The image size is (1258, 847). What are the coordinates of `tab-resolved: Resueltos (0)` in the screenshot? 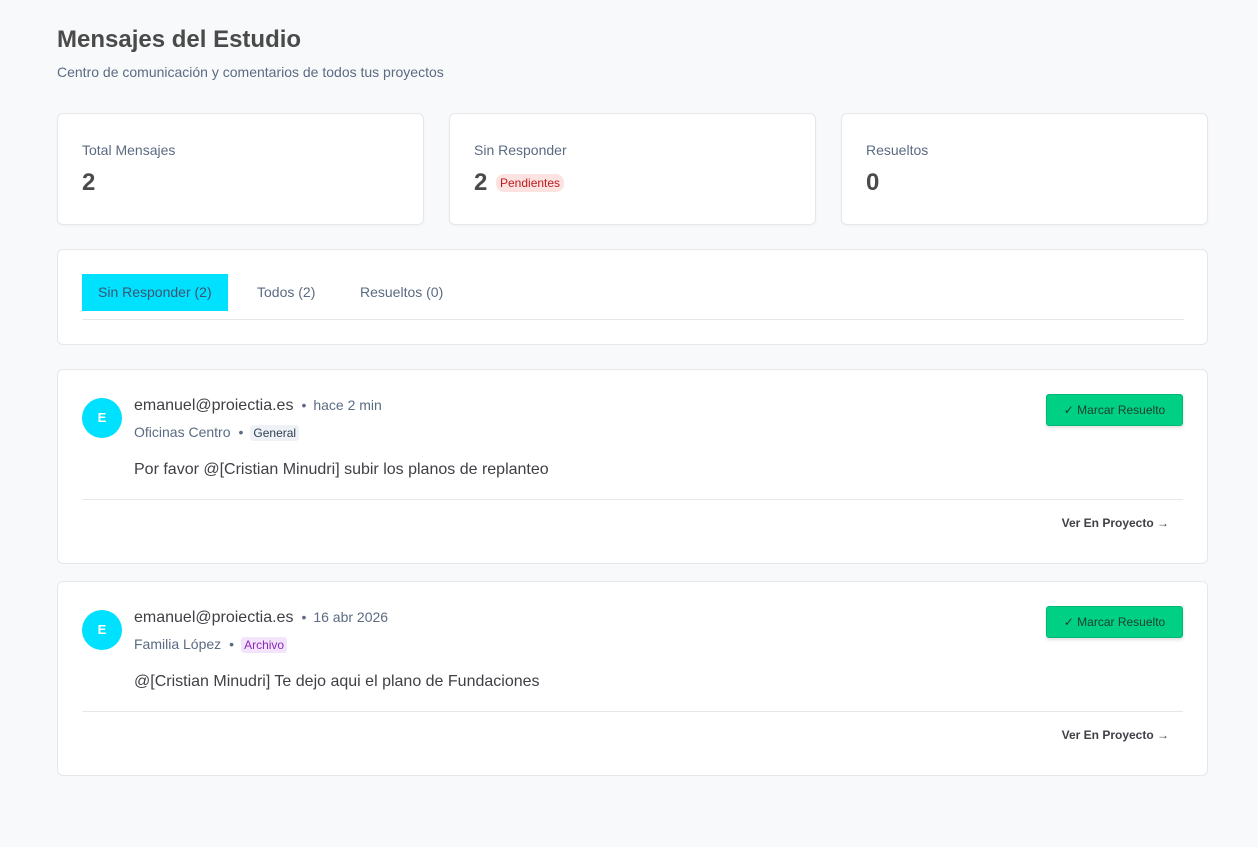 It's located at (401, 292).